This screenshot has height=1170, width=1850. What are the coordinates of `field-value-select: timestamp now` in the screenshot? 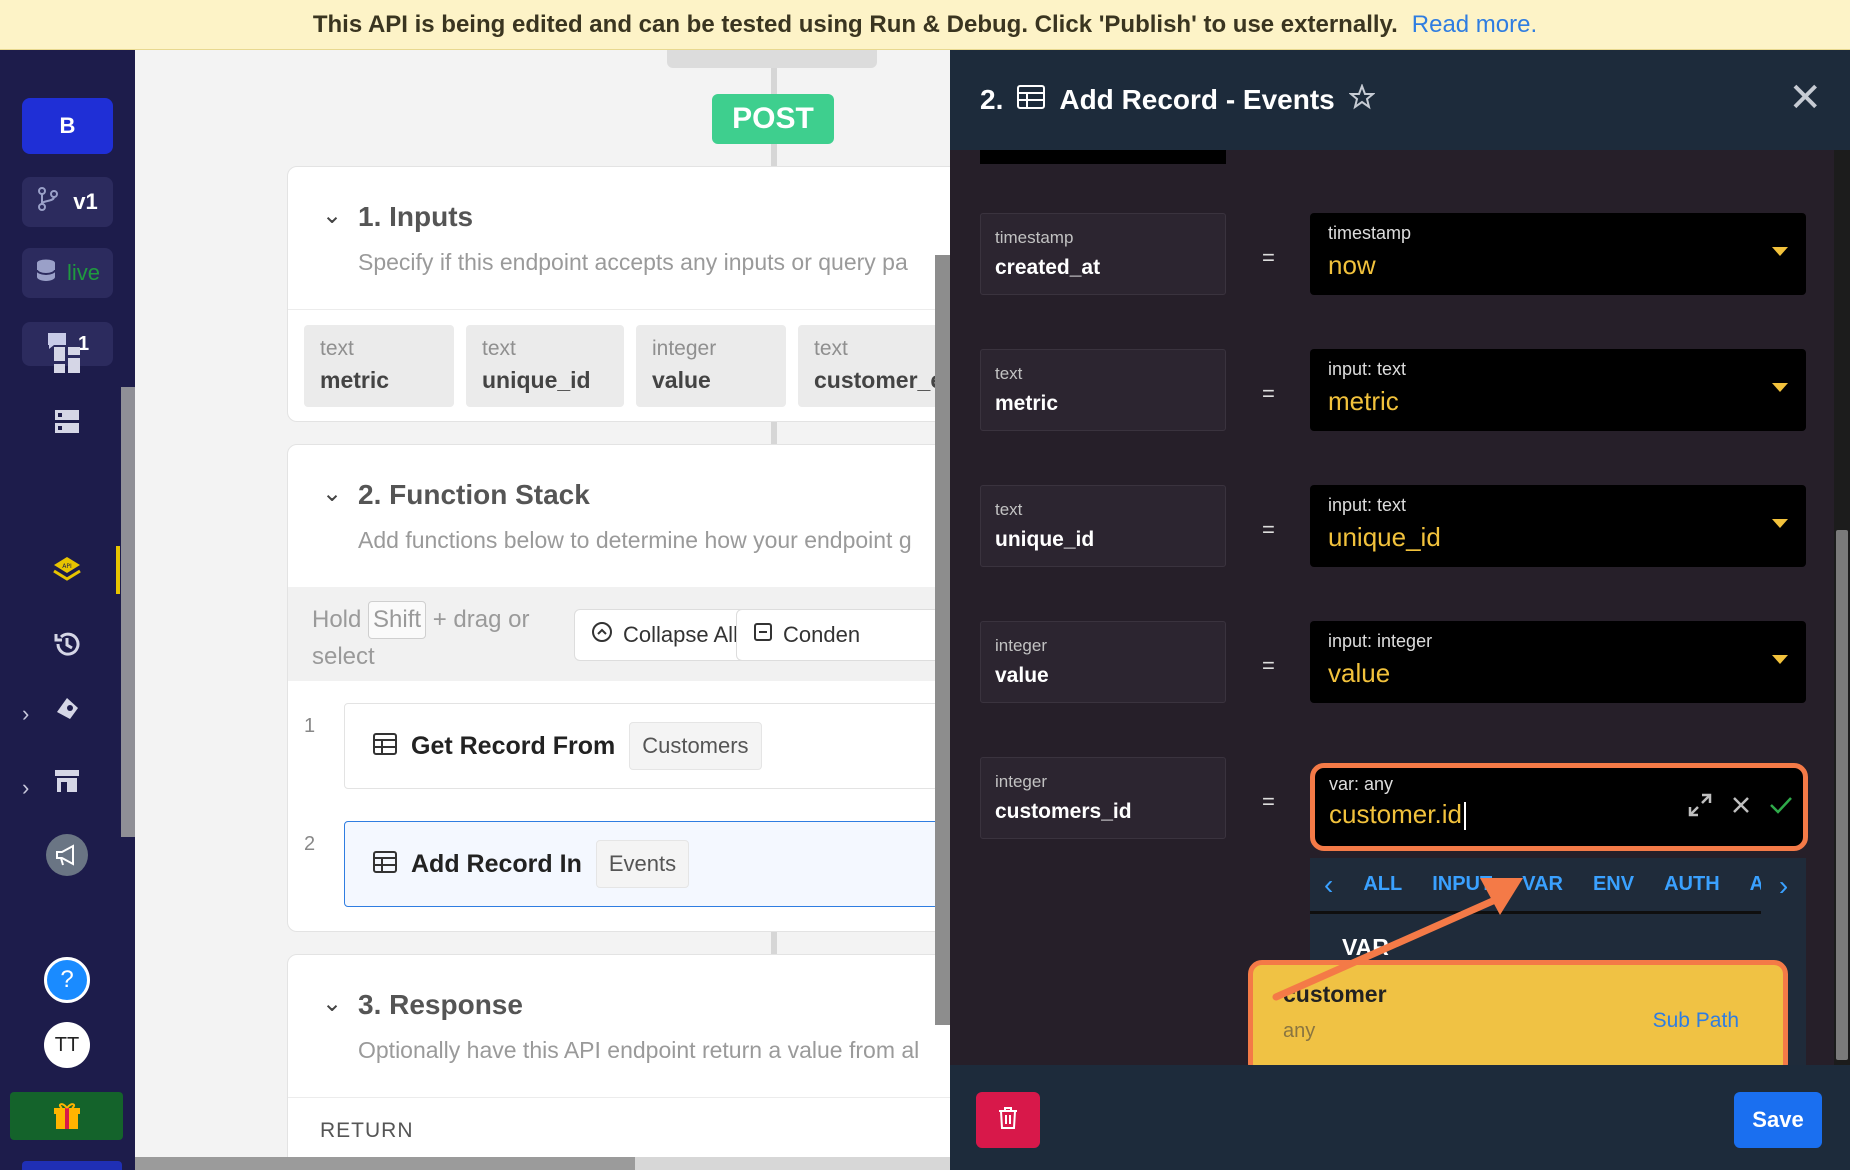 It's located at (1558, 254).